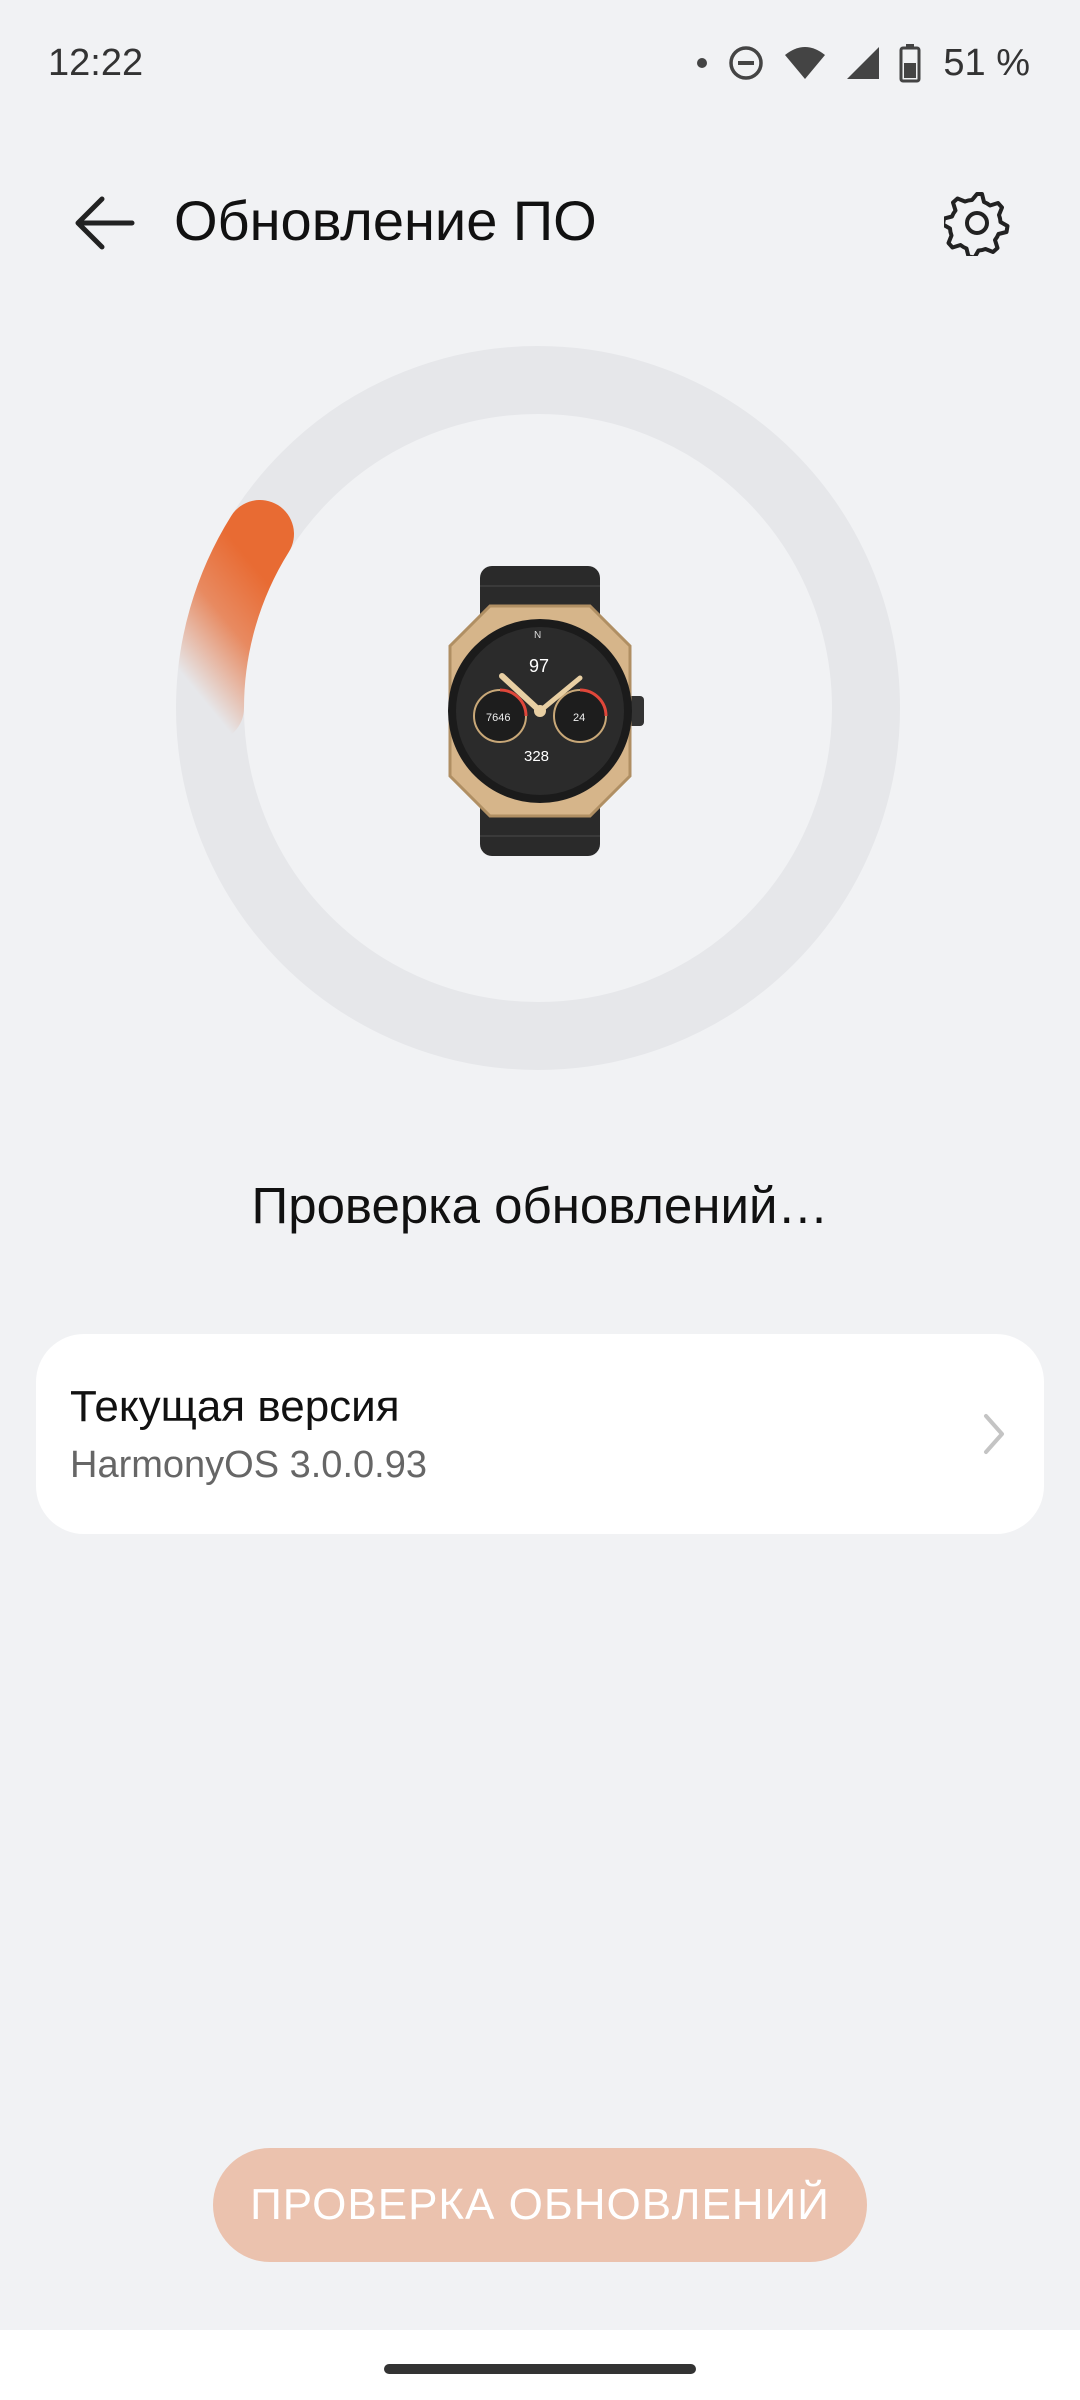  Describe the element at coordinates (540, 2369) in the screenshot. I see `home-indicator` at that location.